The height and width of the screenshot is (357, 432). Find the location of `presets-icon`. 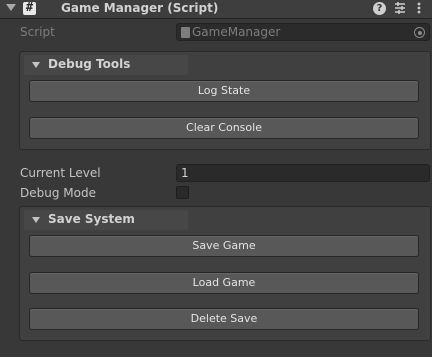

presets-icon is located at coordinates (400, 8).